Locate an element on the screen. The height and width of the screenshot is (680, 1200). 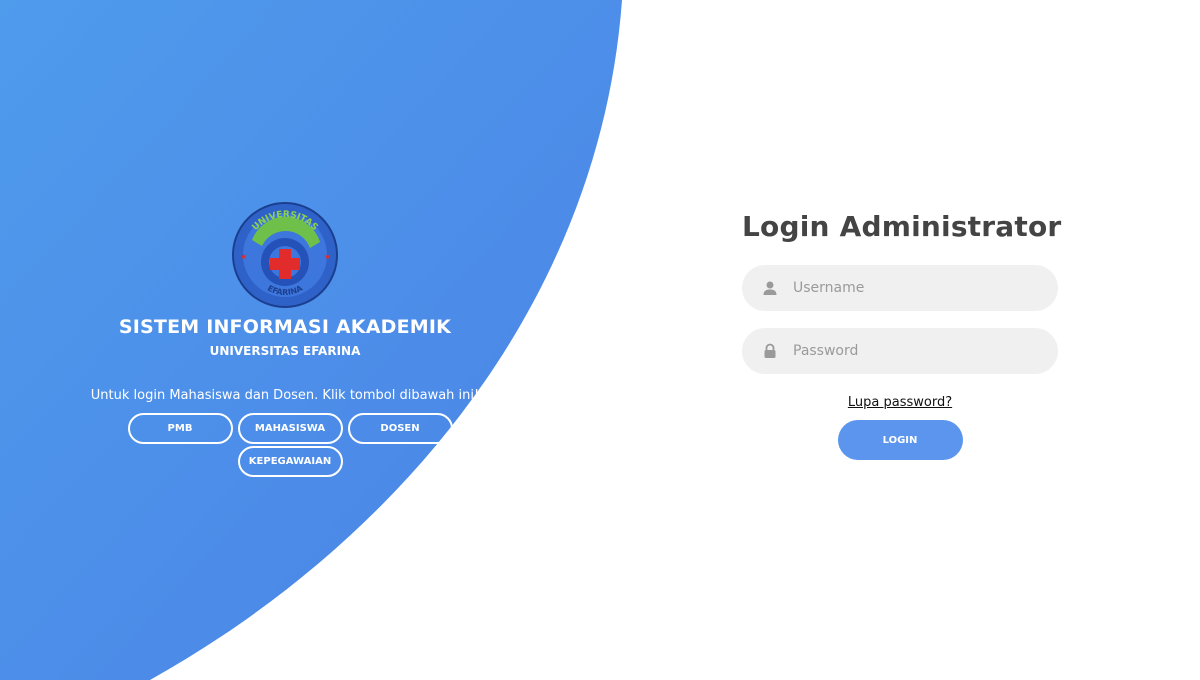
login-button: LOGIN is located at coordinates (900, 440).